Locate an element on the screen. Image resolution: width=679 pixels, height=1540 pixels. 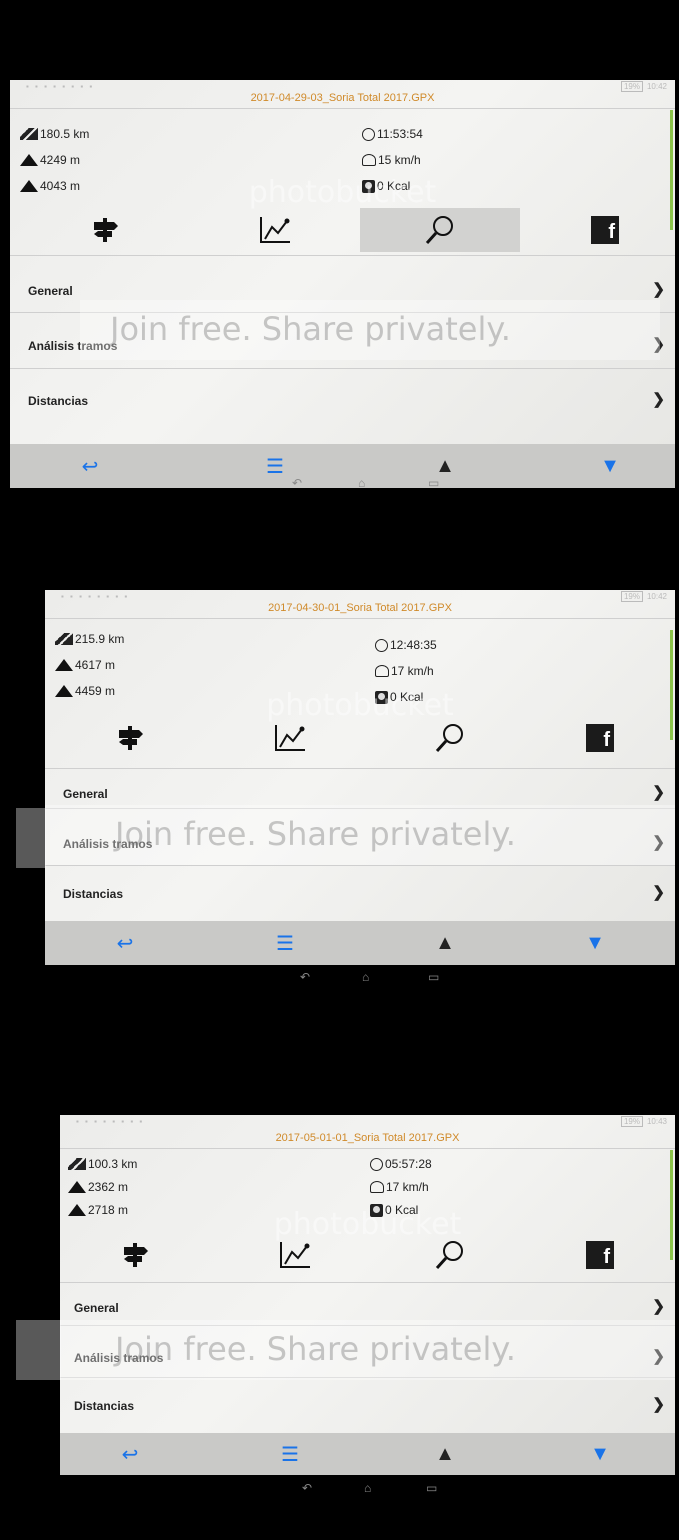
distance-value: 215.9 km is located at coordinates (100, 639).